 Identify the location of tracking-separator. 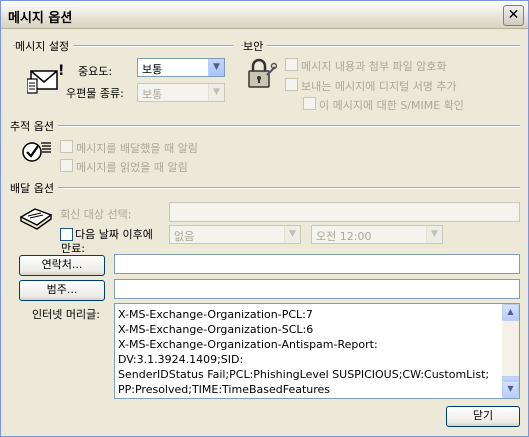
(266, 126).